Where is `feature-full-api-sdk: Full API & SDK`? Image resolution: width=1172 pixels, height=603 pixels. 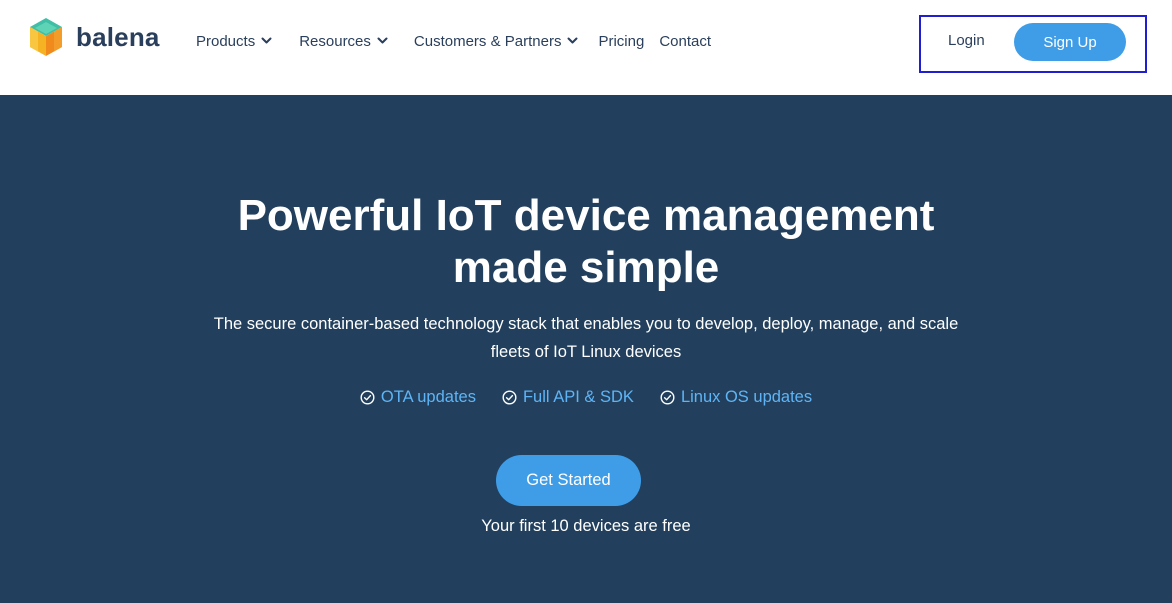 feature-full-api-sdk: Full API & SDK is located at coordinates (568, 397).